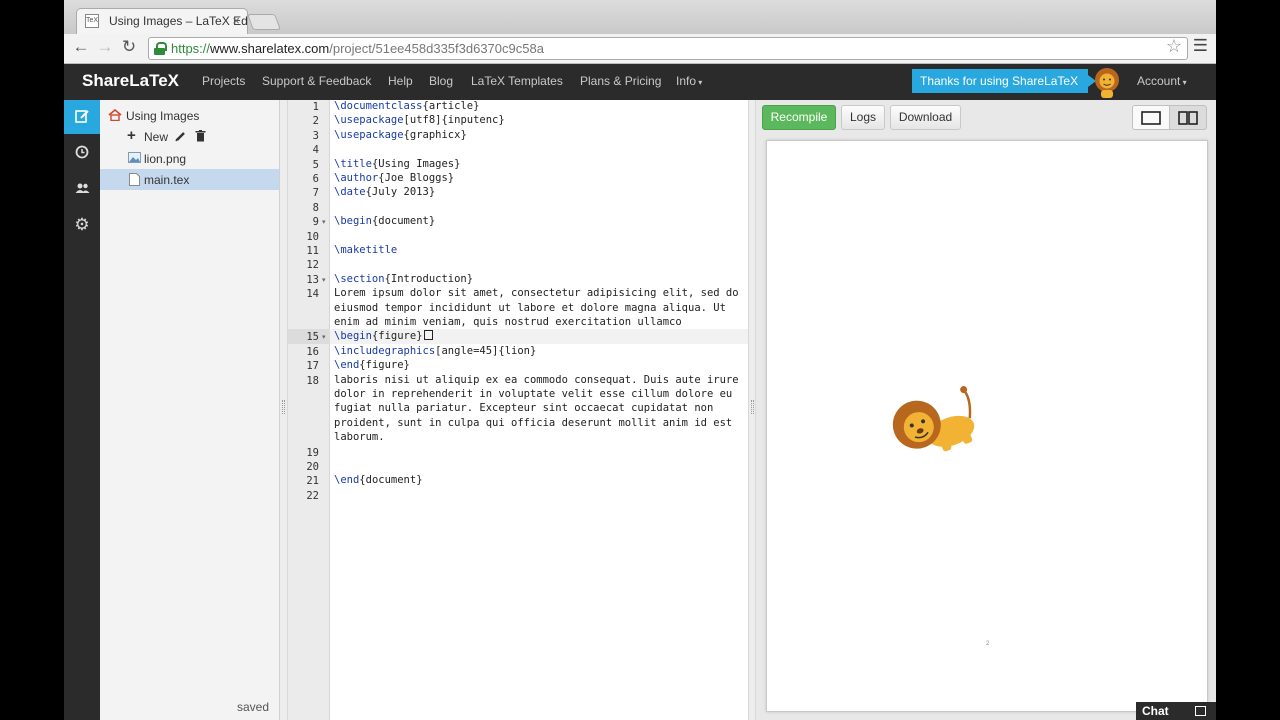 The height and width of the screenshot is (720, 1280). Describe the element at coordinates (517, 81) in the screenshot. I see `nav-templates: LaTeX Templates` at that location.